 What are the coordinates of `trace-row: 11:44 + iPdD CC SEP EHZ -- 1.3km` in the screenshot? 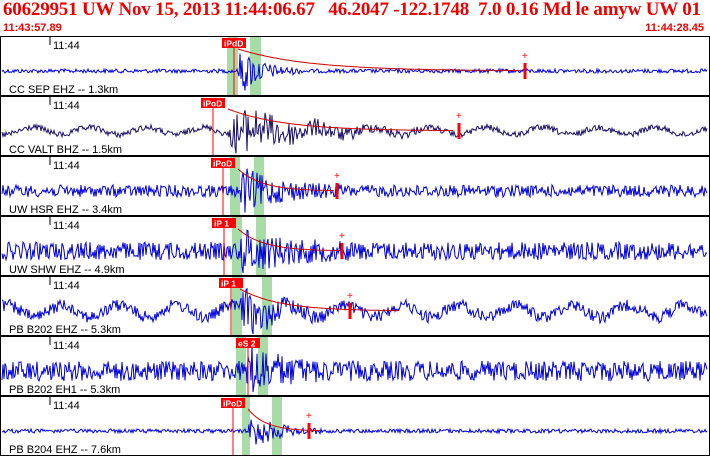 It's located at (355, 66).